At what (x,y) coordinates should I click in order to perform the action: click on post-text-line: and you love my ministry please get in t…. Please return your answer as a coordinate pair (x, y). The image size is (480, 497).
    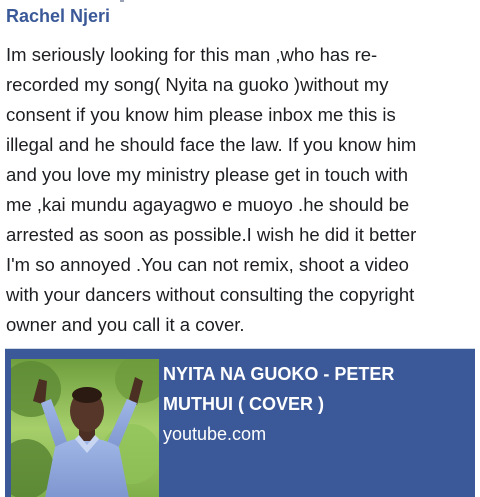
    Looking at the image, I should click on (207, 174).